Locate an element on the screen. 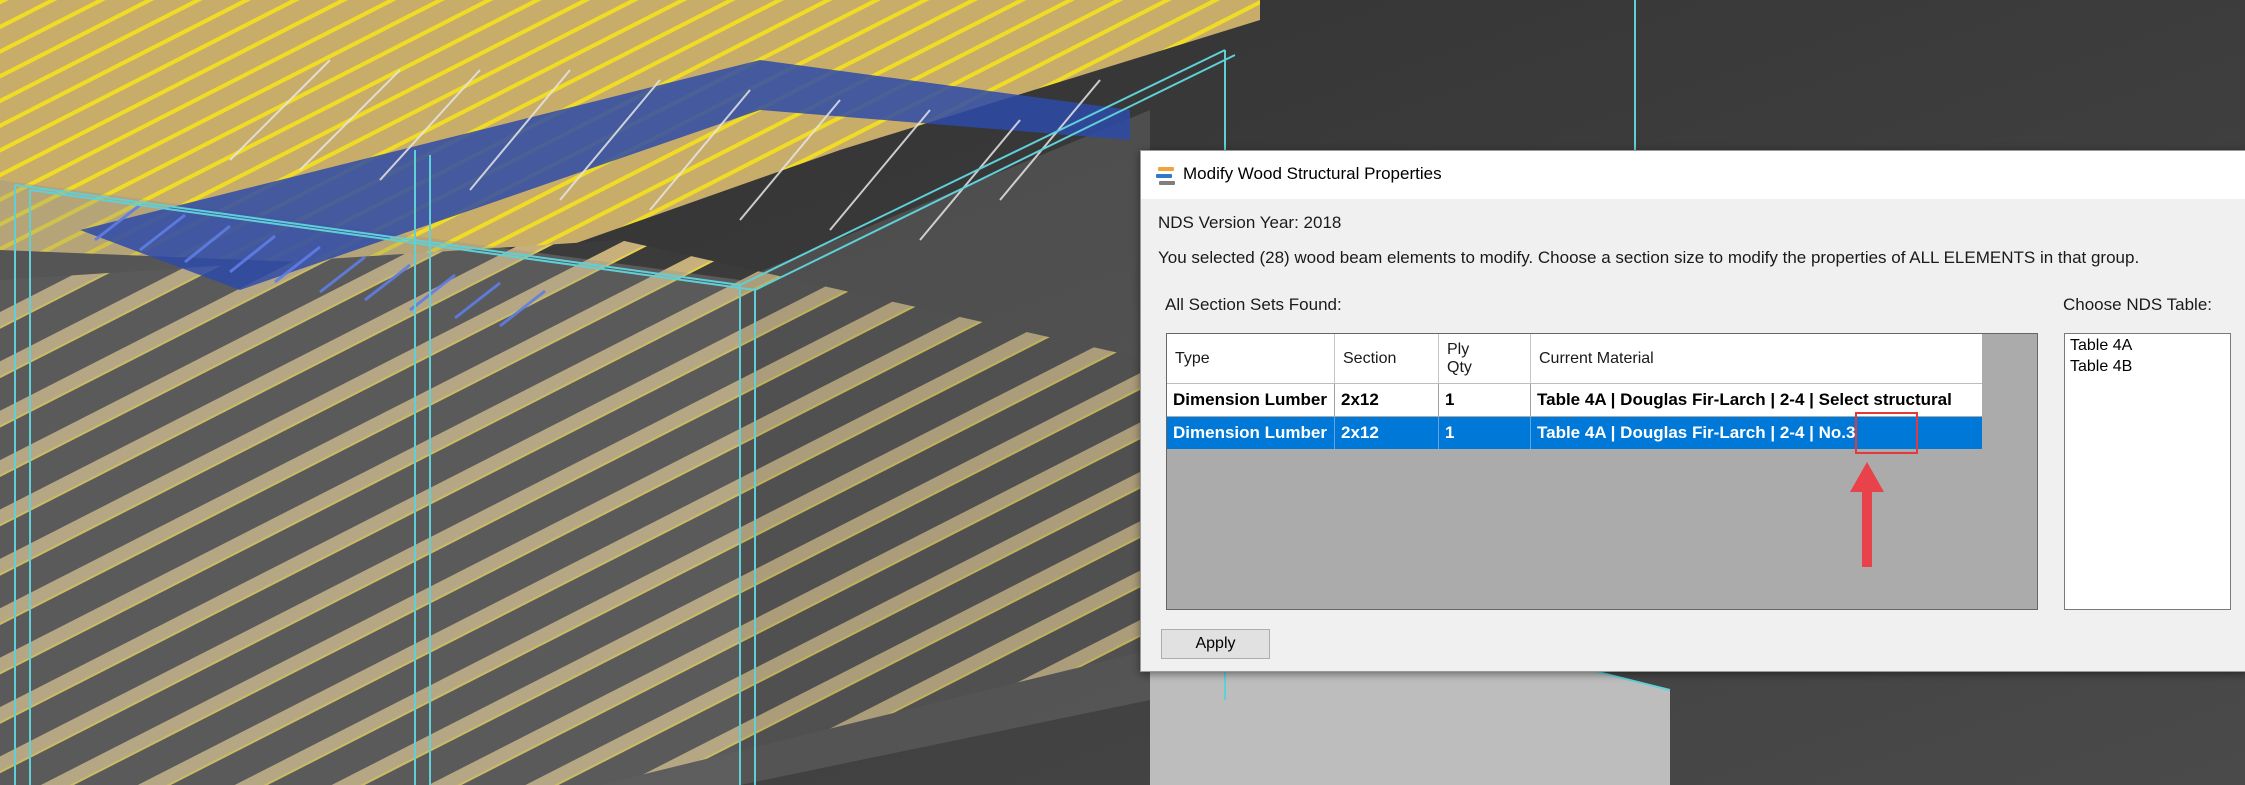  grid-header: Type Section Ply Qty Current Material is located at coordinates (1574, 359).